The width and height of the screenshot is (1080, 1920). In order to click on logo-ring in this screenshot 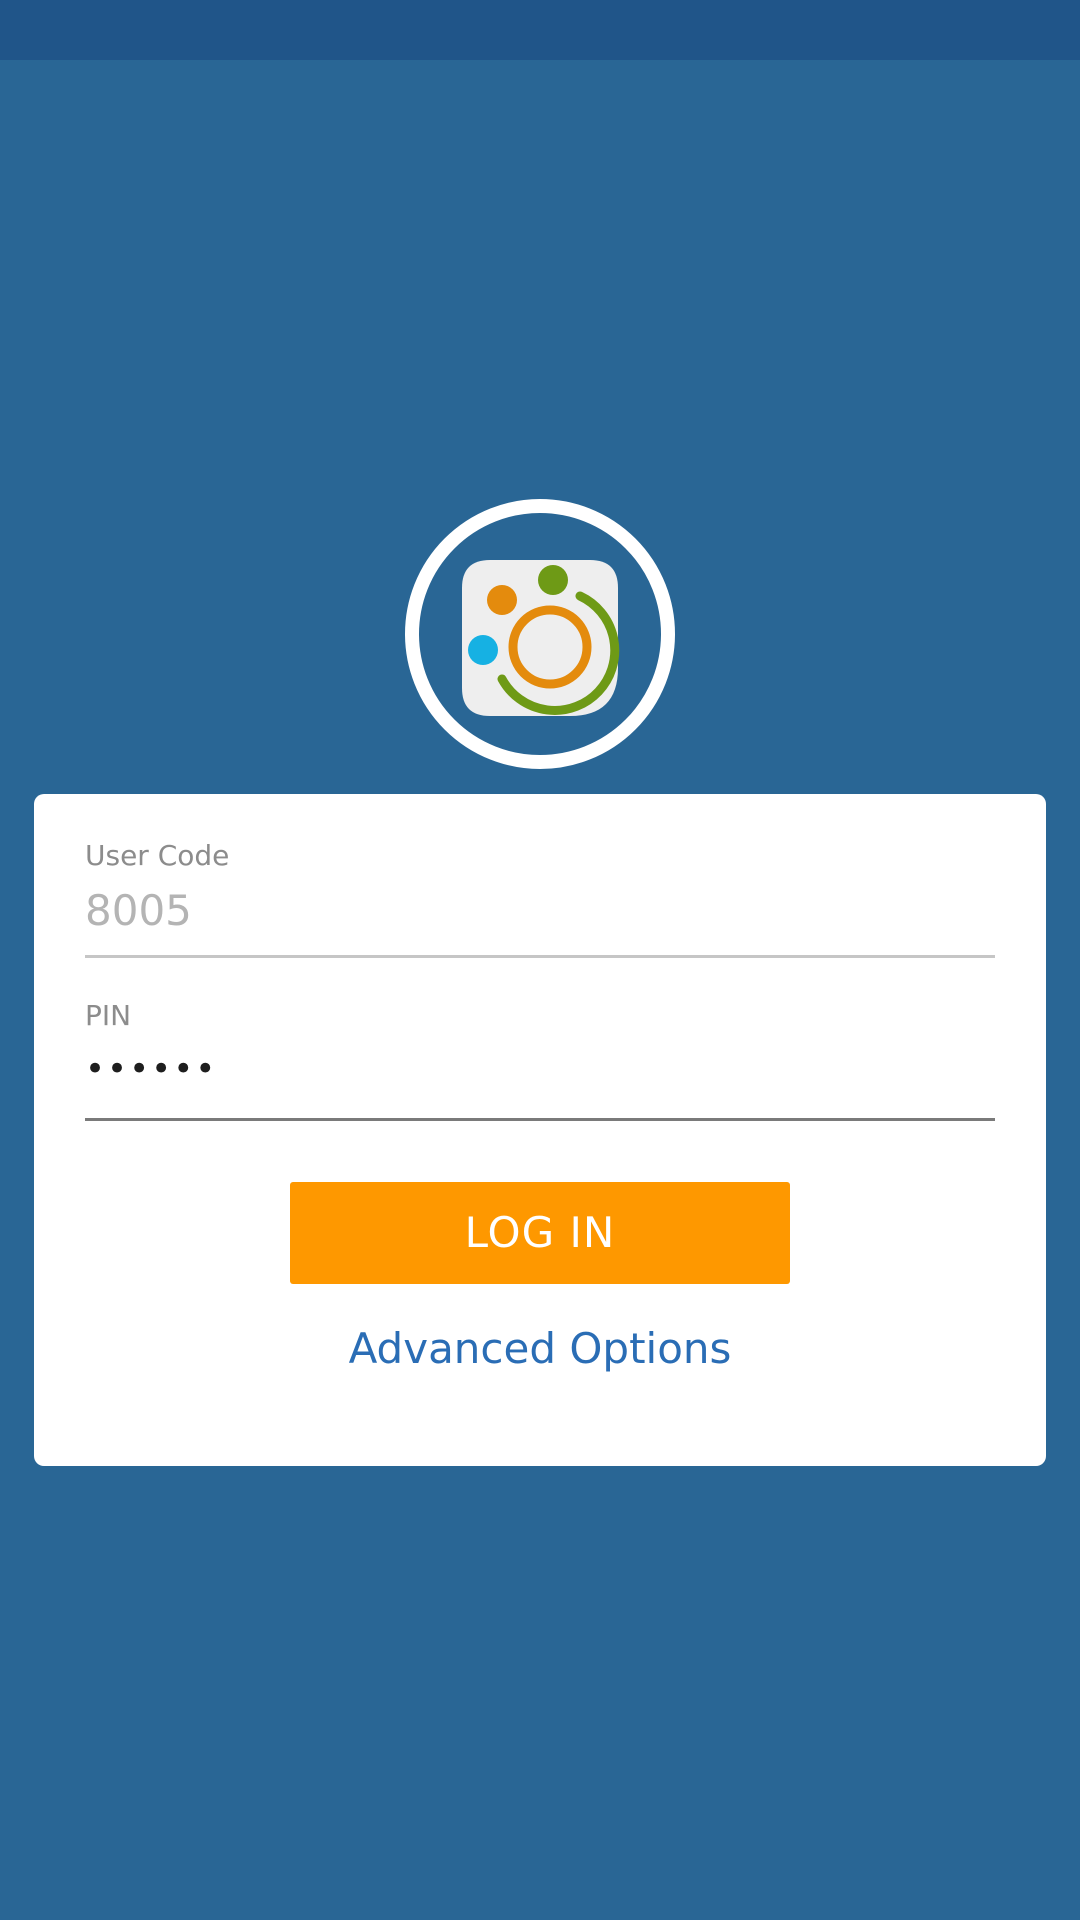, I will do `click(540, 634)`.